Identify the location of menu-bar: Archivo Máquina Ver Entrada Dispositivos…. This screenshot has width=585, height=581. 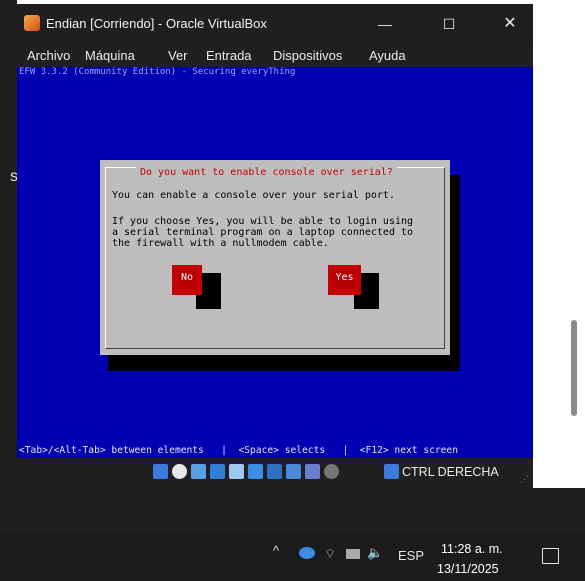
(275, 55).